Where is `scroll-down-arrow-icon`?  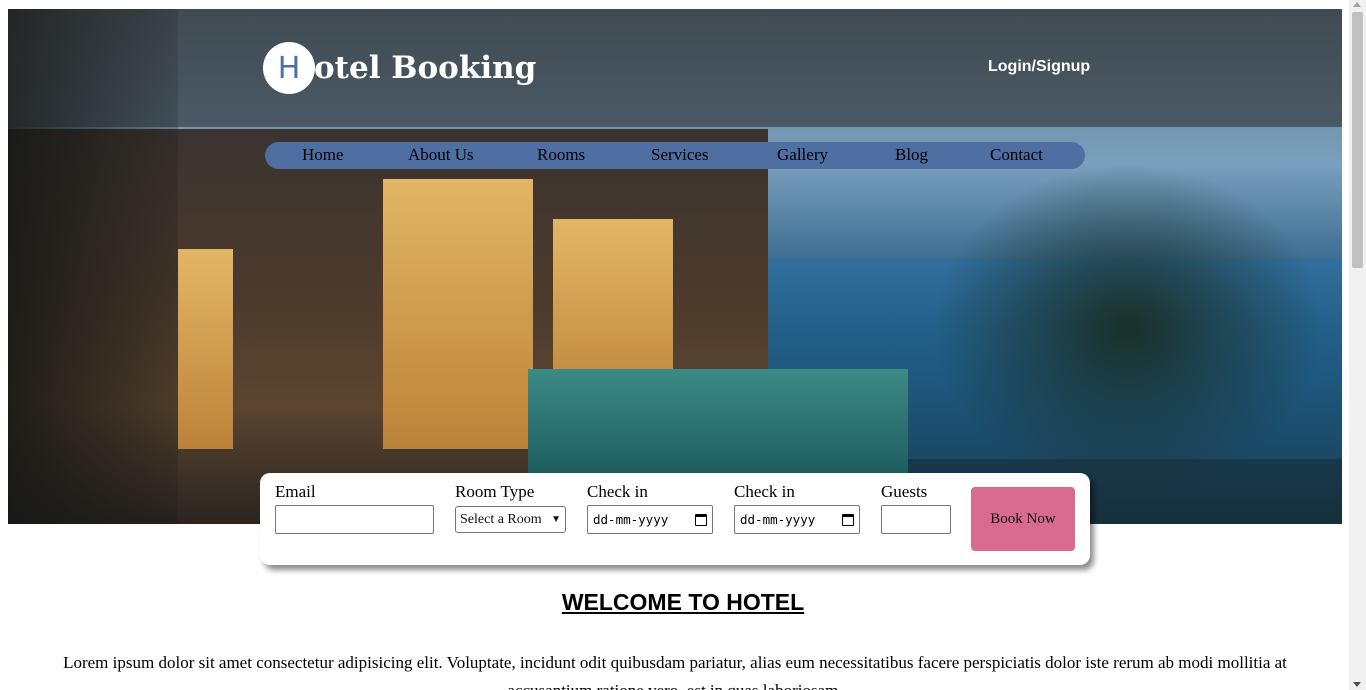
scroll-down-arrow-icon is located at coordinates (1357, 684).